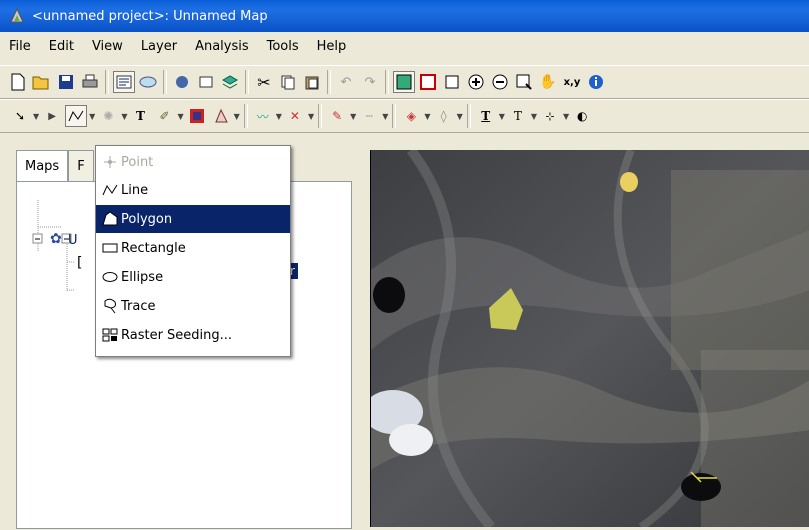 The width and height of the screenshot is (809, 530). I want to click on brush-icon: ✐, so click(164, 116).